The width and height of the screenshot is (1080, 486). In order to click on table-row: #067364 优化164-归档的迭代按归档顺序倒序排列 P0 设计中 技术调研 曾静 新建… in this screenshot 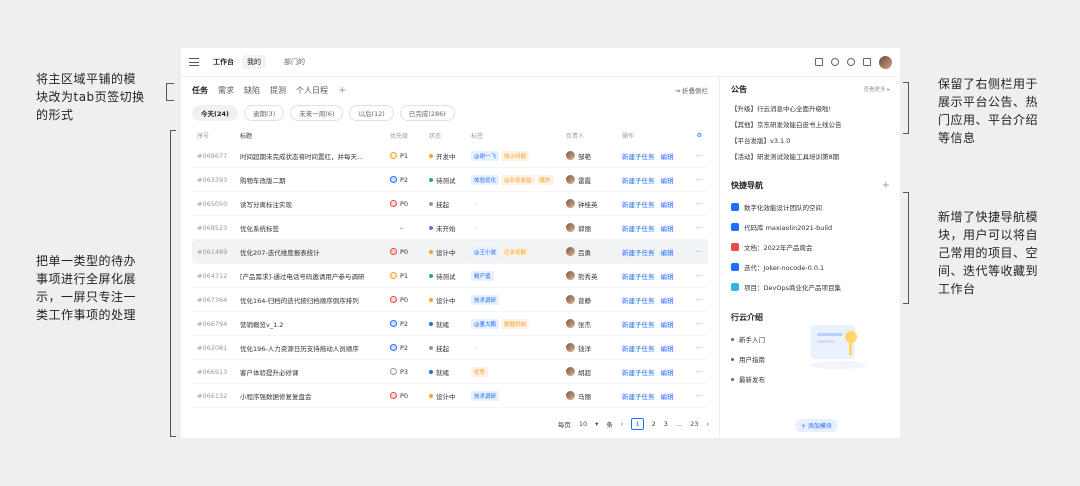, I will do `click(450, 300)`.